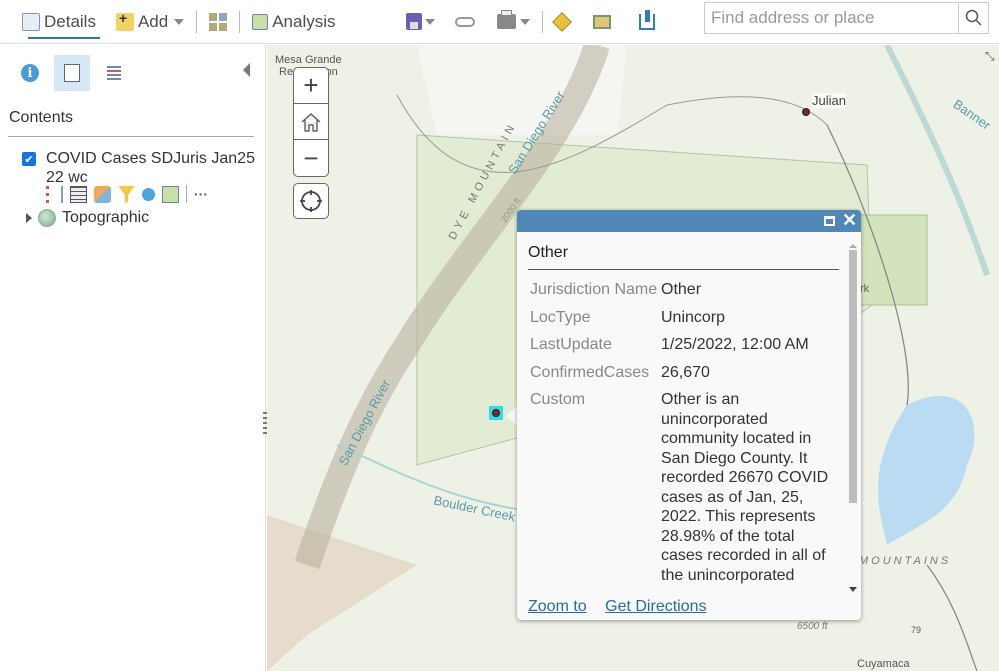  I want to click on attribute-value: 26,670, so click(685, 372).